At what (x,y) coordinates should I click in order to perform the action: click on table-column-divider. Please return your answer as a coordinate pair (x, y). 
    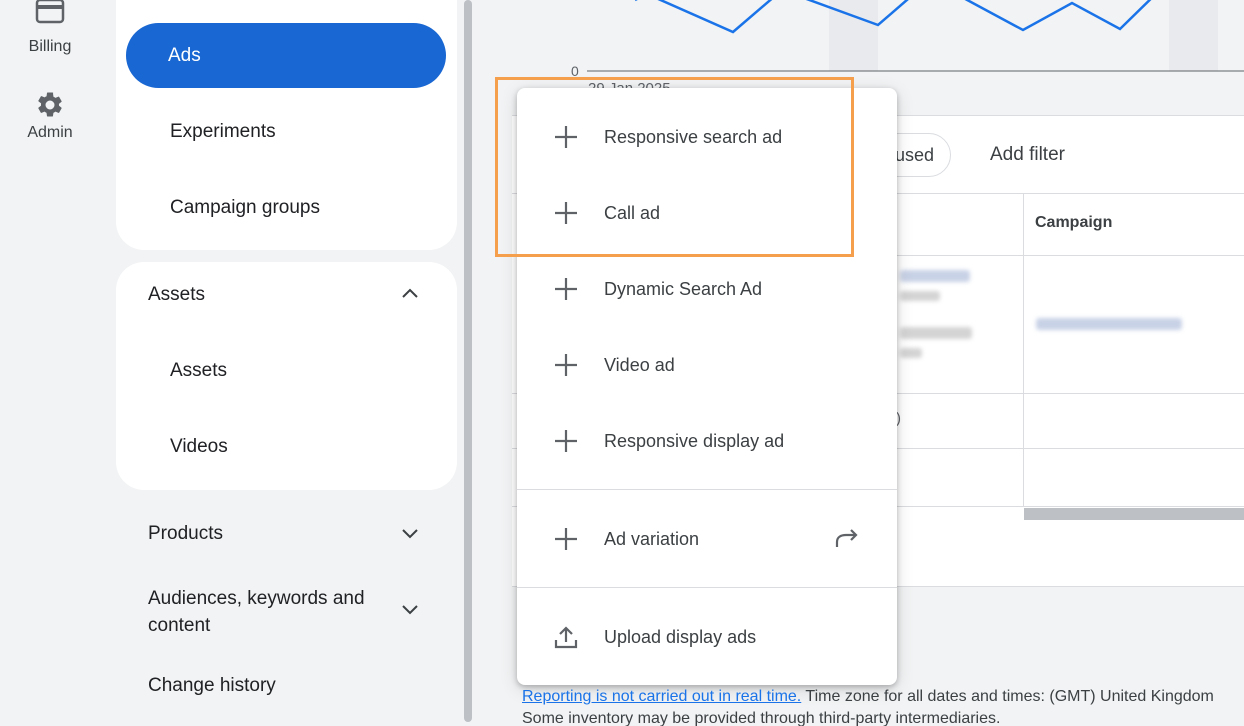
    Looking at the image, I should click on (1023, 350).